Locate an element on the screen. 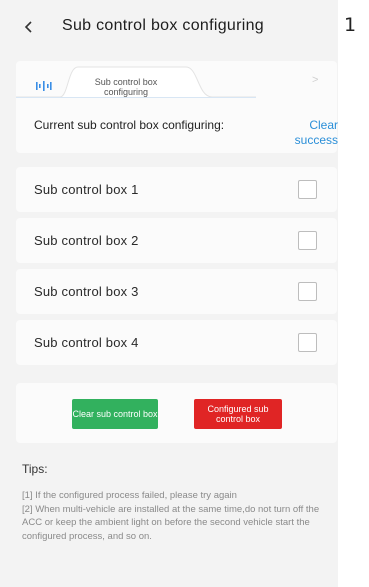  status-label: Current sub control box configuring: is located at coordinates (129, 125).